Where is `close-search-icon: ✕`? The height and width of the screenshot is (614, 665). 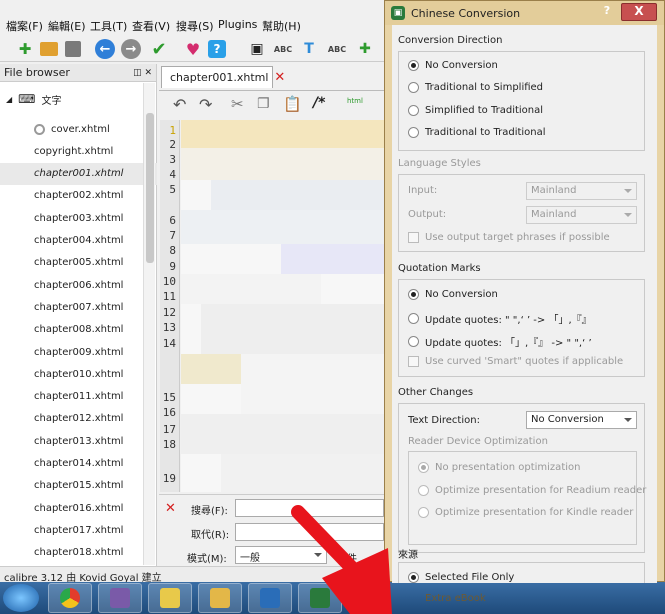 close-search-icon: ✕ is located at coordinates (170, 508).